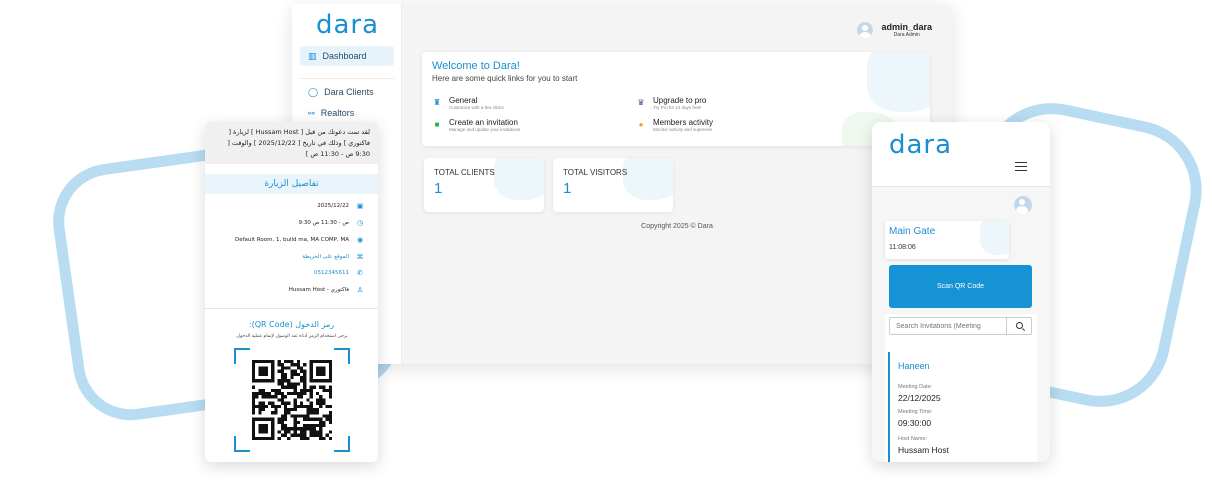  Describe the element at coordinates (613, 185) in the screenshot. I see `stat-card-total-visitors: TOTAL VISITORS 1` at that location.